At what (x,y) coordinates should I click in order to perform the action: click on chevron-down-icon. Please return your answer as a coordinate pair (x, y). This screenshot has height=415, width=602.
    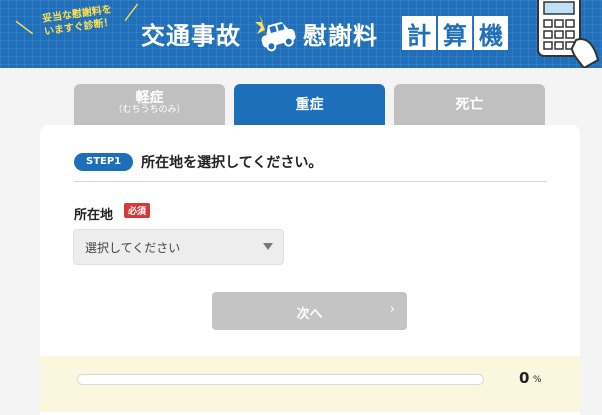
    Looking at the image, I should click on (268, 246).